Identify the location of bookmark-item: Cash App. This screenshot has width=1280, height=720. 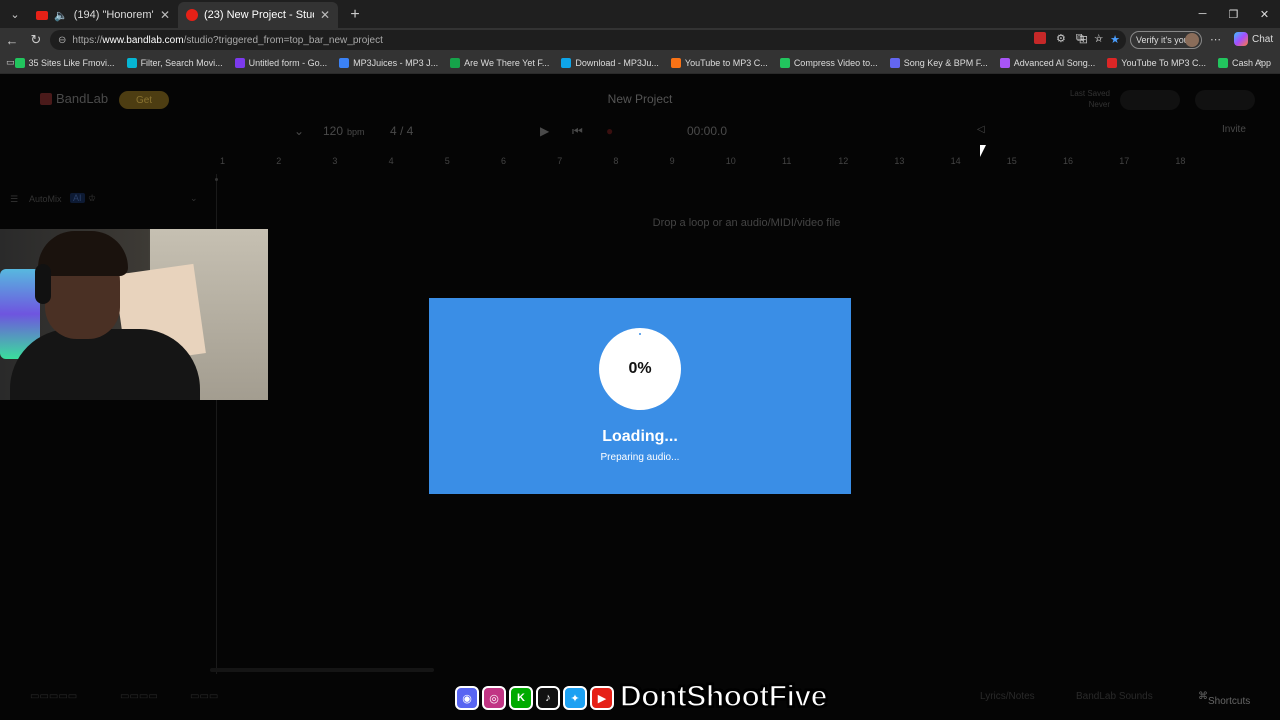
(1245, 62).